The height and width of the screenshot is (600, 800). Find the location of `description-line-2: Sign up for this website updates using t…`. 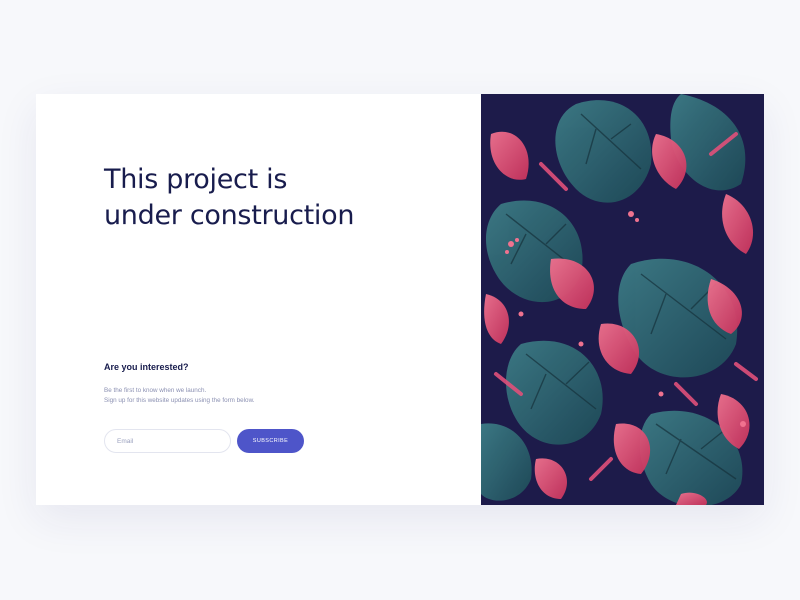

description-line-2: Sign up for this website updates using t… is located at coordinates (179, 400).